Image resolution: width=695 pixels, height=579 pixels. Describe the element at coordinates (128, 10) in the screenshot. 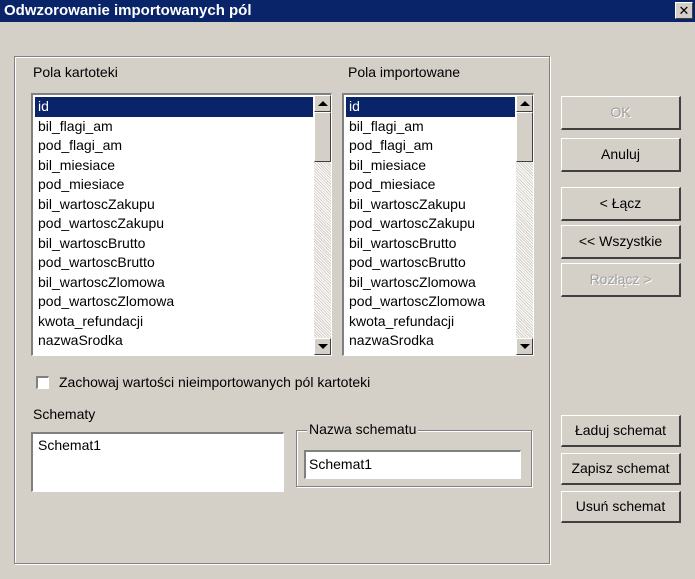

I see `window-title: Odwzorowanie importowanych pól` at that location.